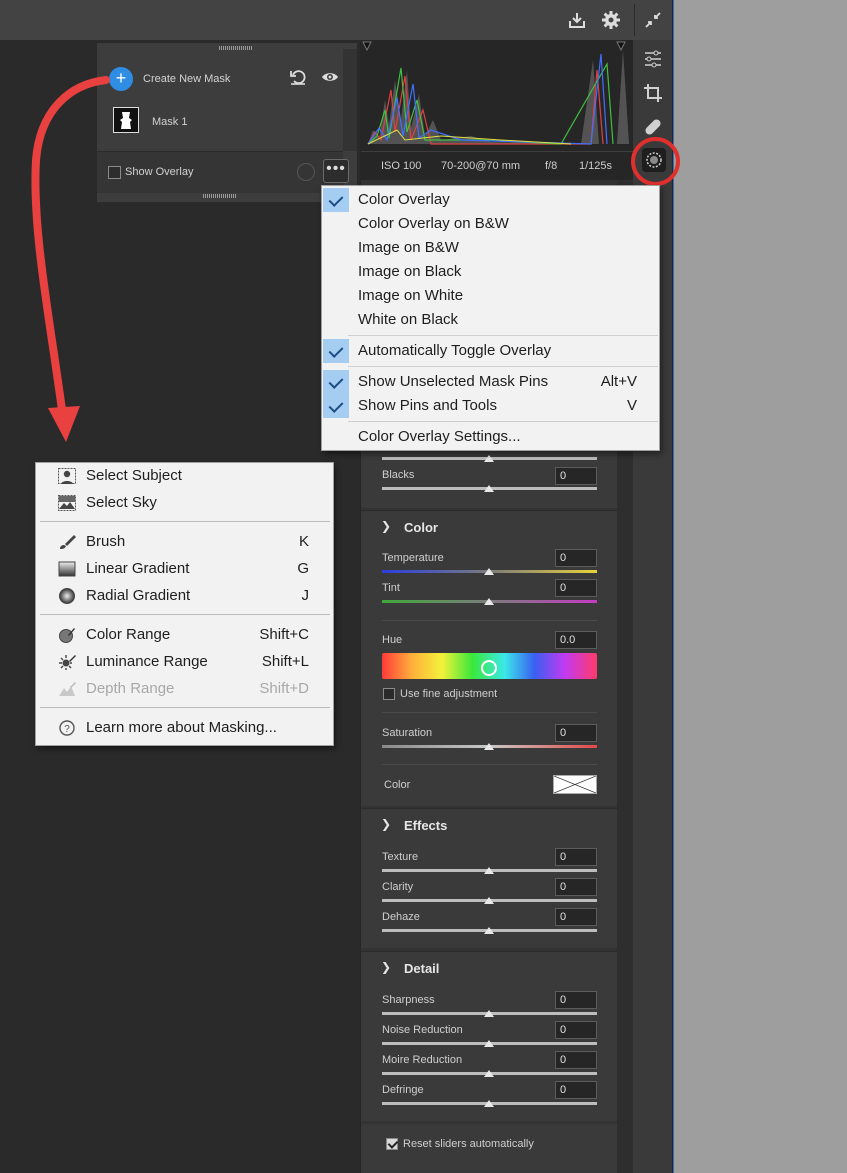 Image resolution: width=847 pixels, height=1173 pixels. Describe the element at coordinates (408, 1000) in the screenshot. I see `sharpness-label: Sharpness` at that location.